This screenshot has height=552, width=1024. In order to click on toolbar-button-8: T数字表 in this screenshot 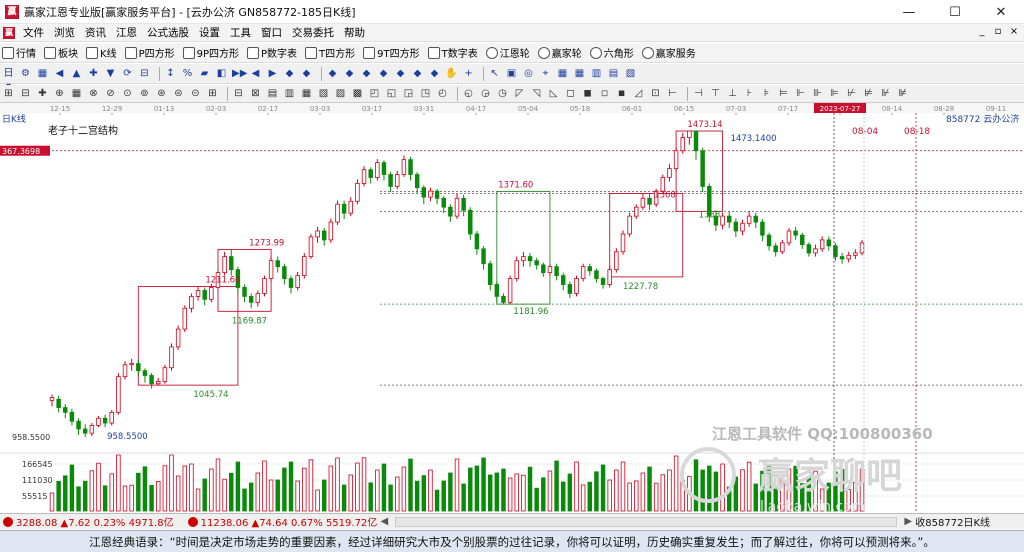, I will do `click(452, 52)`.